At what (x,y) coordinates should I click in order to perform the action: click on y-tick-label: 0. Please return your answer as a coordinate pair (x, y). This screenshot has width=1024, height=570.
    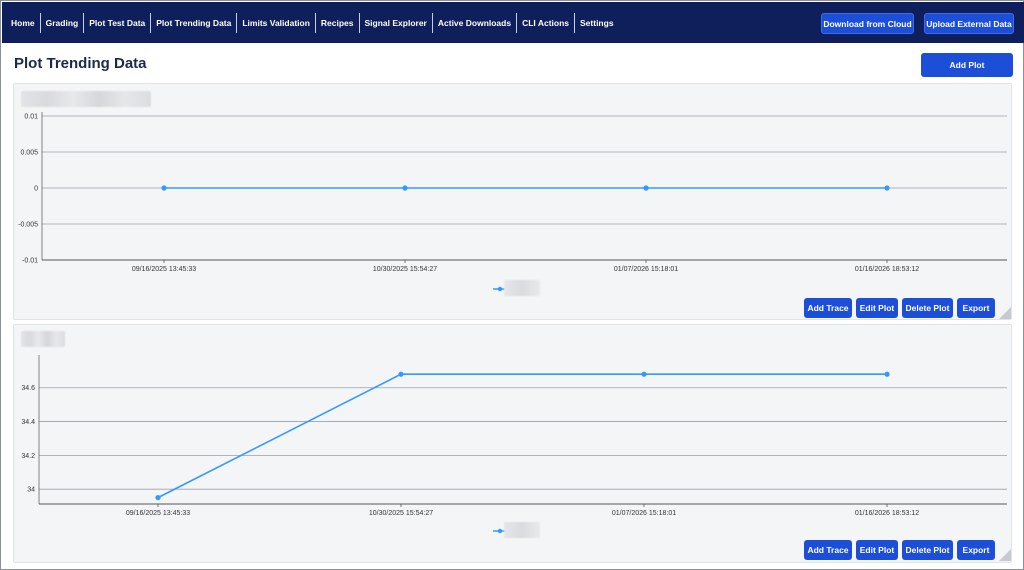
    Looking at the image, I should click on (36, 189).